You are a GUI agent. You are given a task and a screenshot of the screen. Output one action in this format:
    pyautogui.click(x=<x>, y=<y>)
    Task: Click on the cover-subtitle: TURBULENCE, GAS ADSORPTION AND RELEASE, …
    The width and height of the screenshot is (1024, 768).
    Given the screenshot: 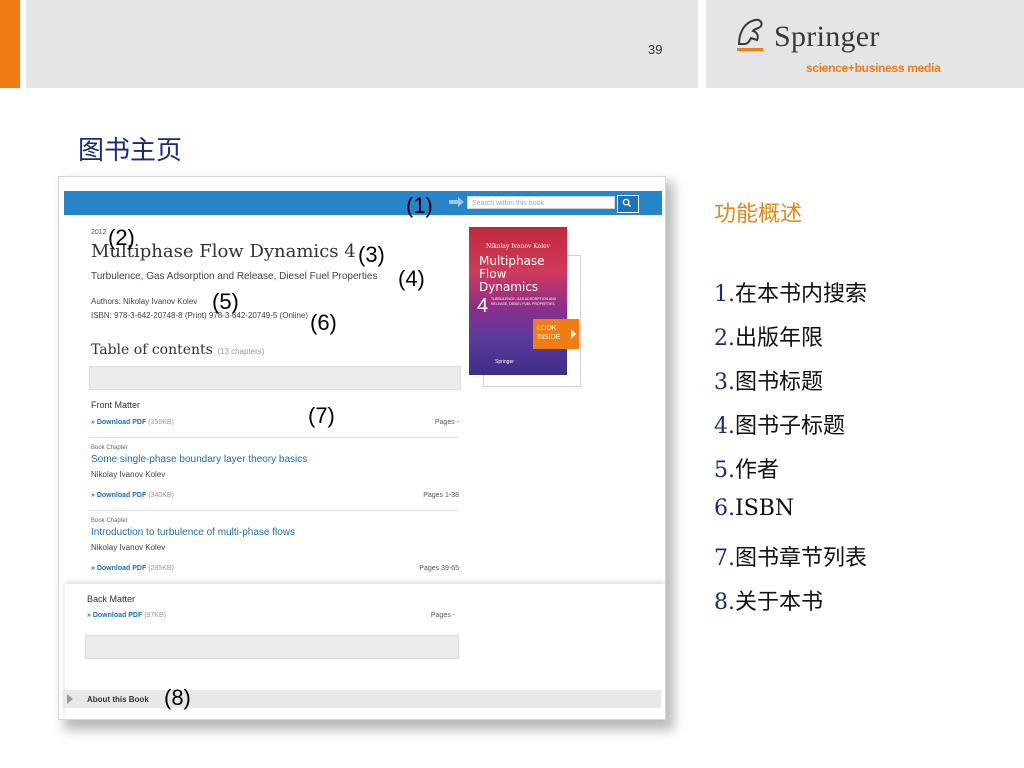 What is the action you would take?
    pyautogui.click(x=524, y=301)
    